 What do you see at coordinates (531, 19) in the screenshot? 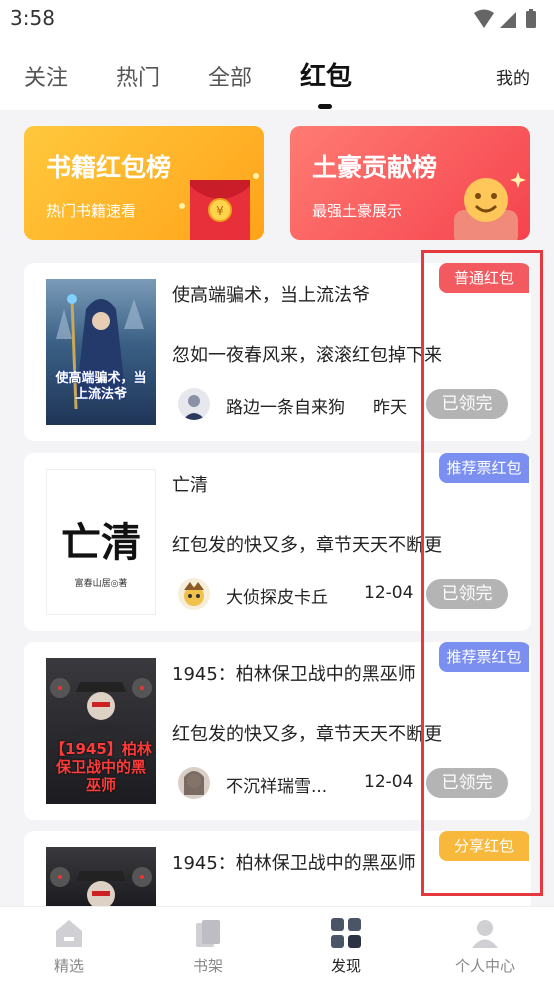
I see `battery-icon` at bounding box center [531, 19].